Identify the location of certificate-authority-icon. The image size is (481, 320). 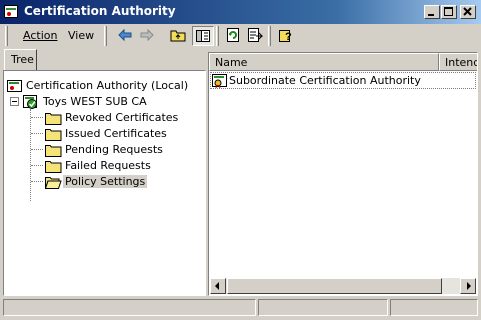
(14, 86).